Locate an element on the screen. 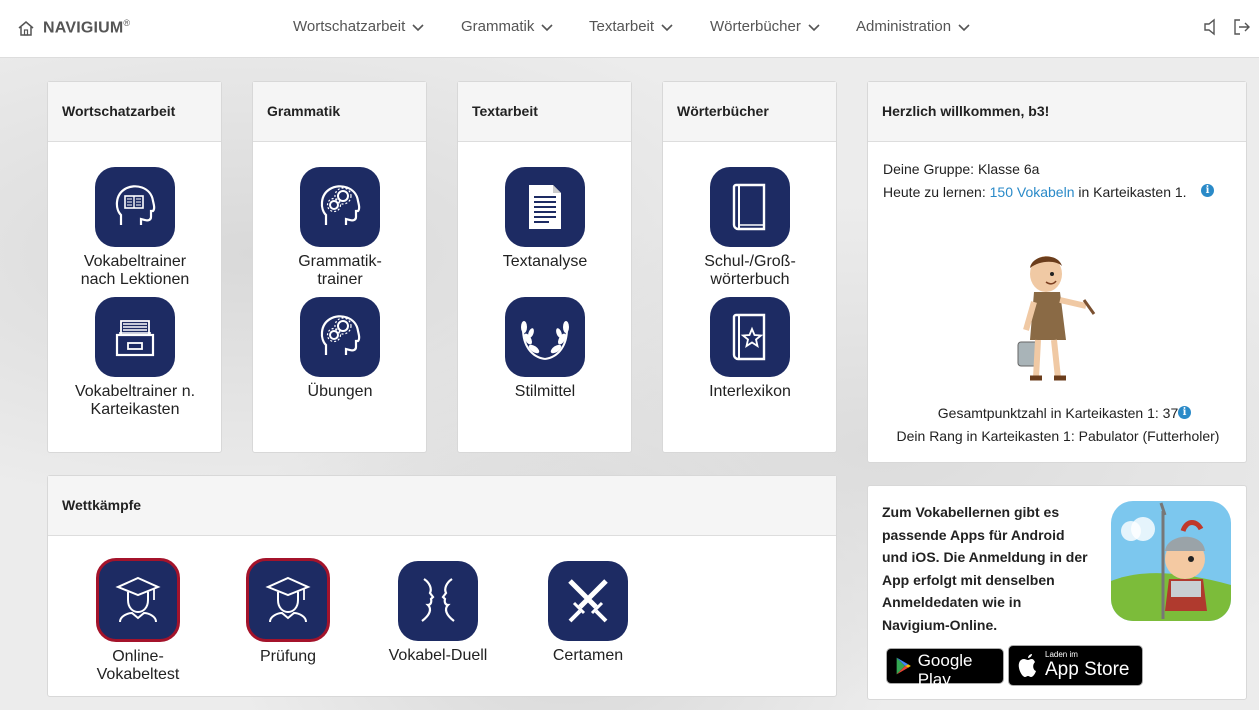 The width and height of the screenshot is (1259, 710). tile-label: Certamen is located at coordinates (588, 655).